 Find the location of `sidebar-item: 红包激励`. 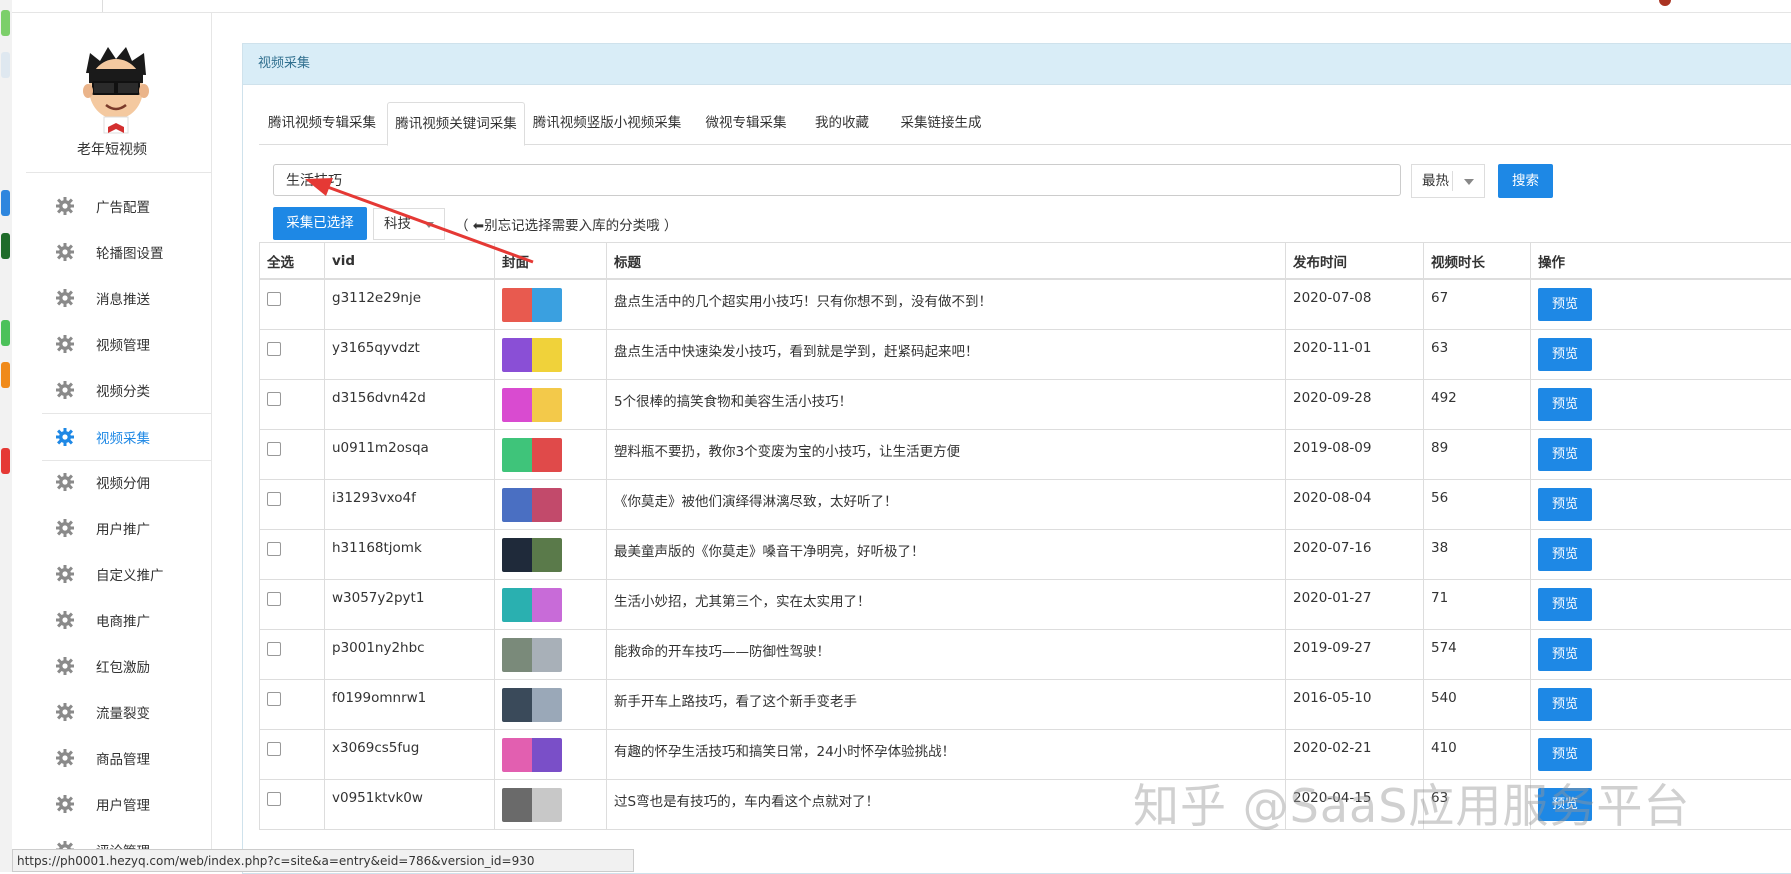

sidebar-item: 红包激励 is located at coordinates (127, 666).